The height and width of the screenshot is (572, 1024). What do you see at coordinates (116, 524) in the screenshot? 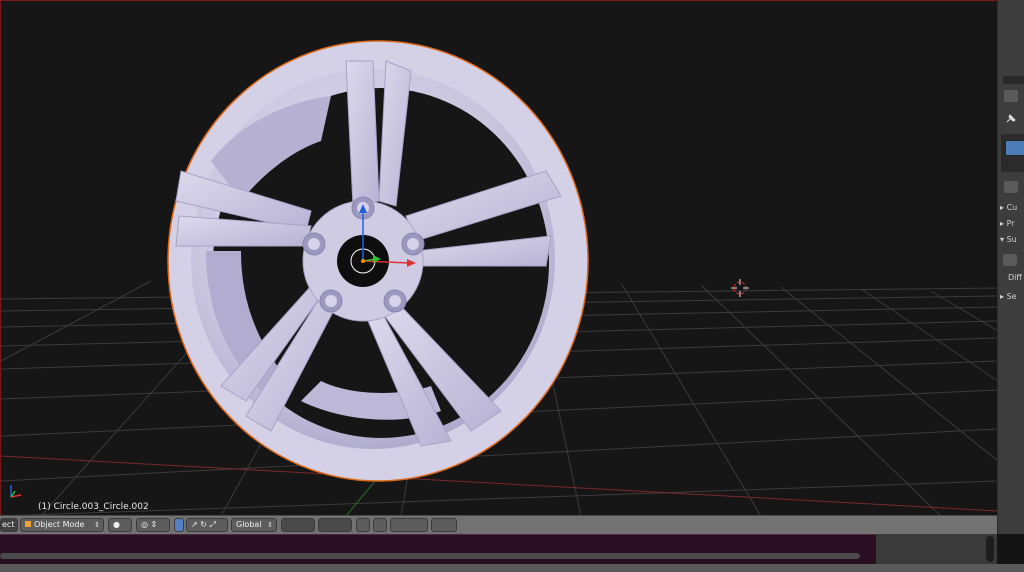
I see `viewport-shade-icon: ●` at bounding box center [116, 524].